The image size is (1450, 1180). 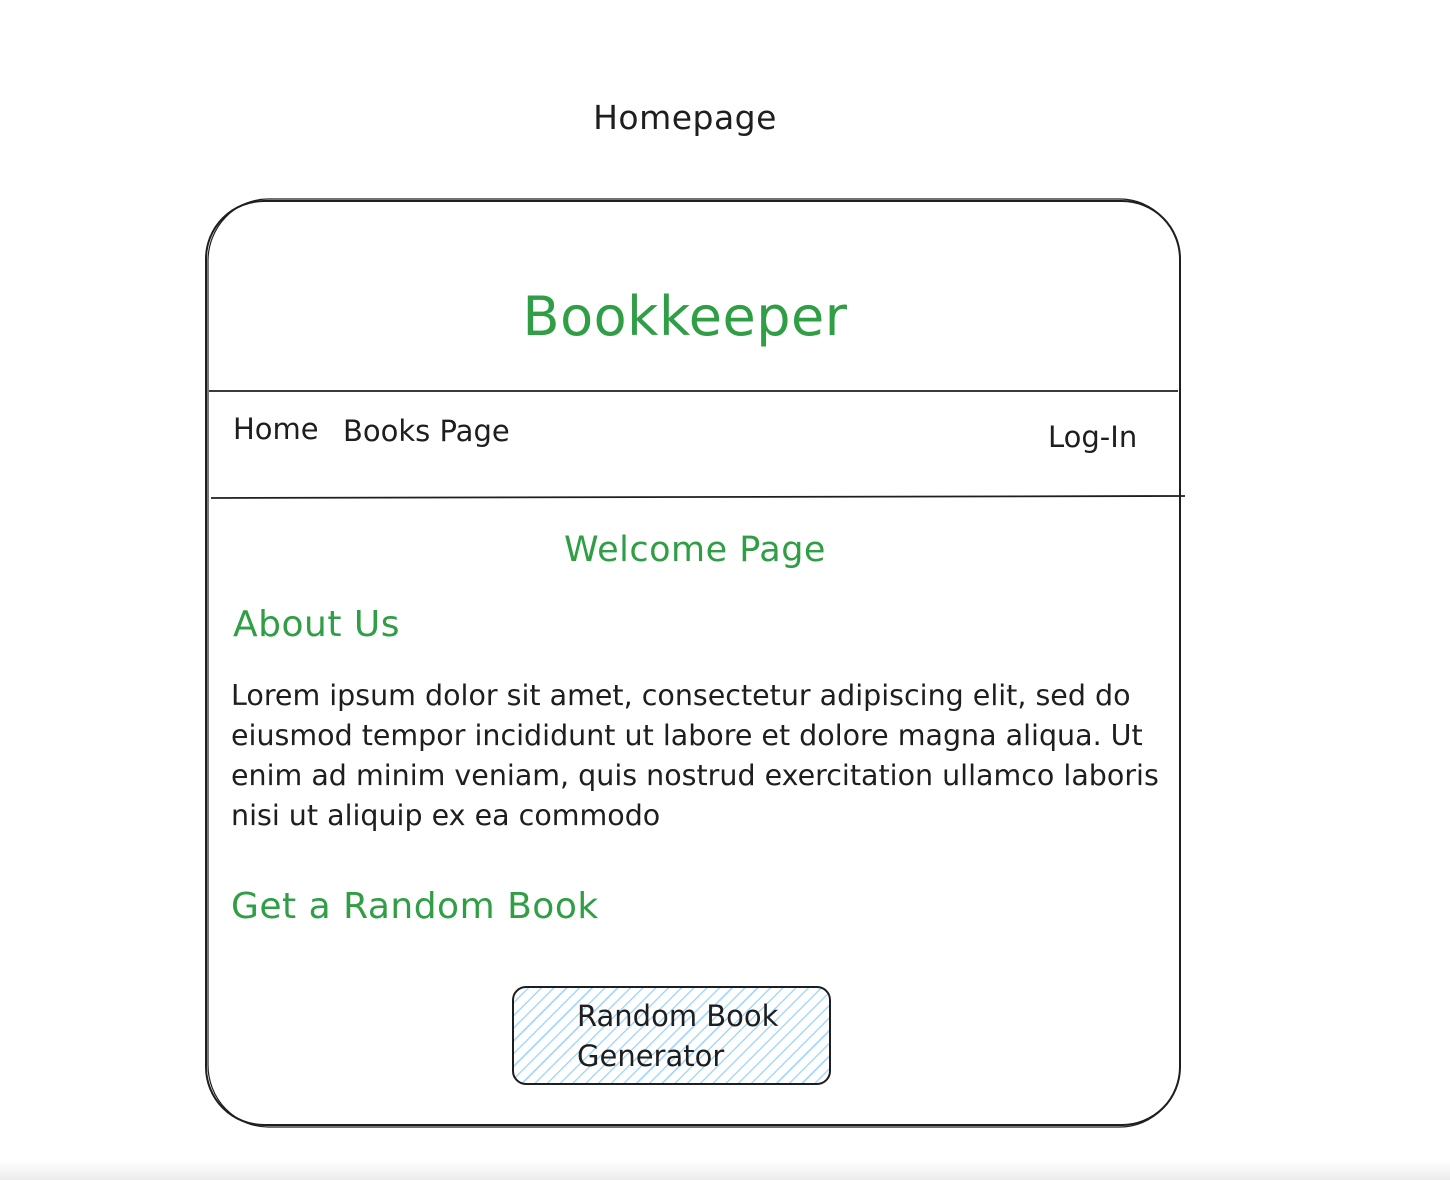 I want to click on about-us-heading: About Us, so click(x=316, y=624).